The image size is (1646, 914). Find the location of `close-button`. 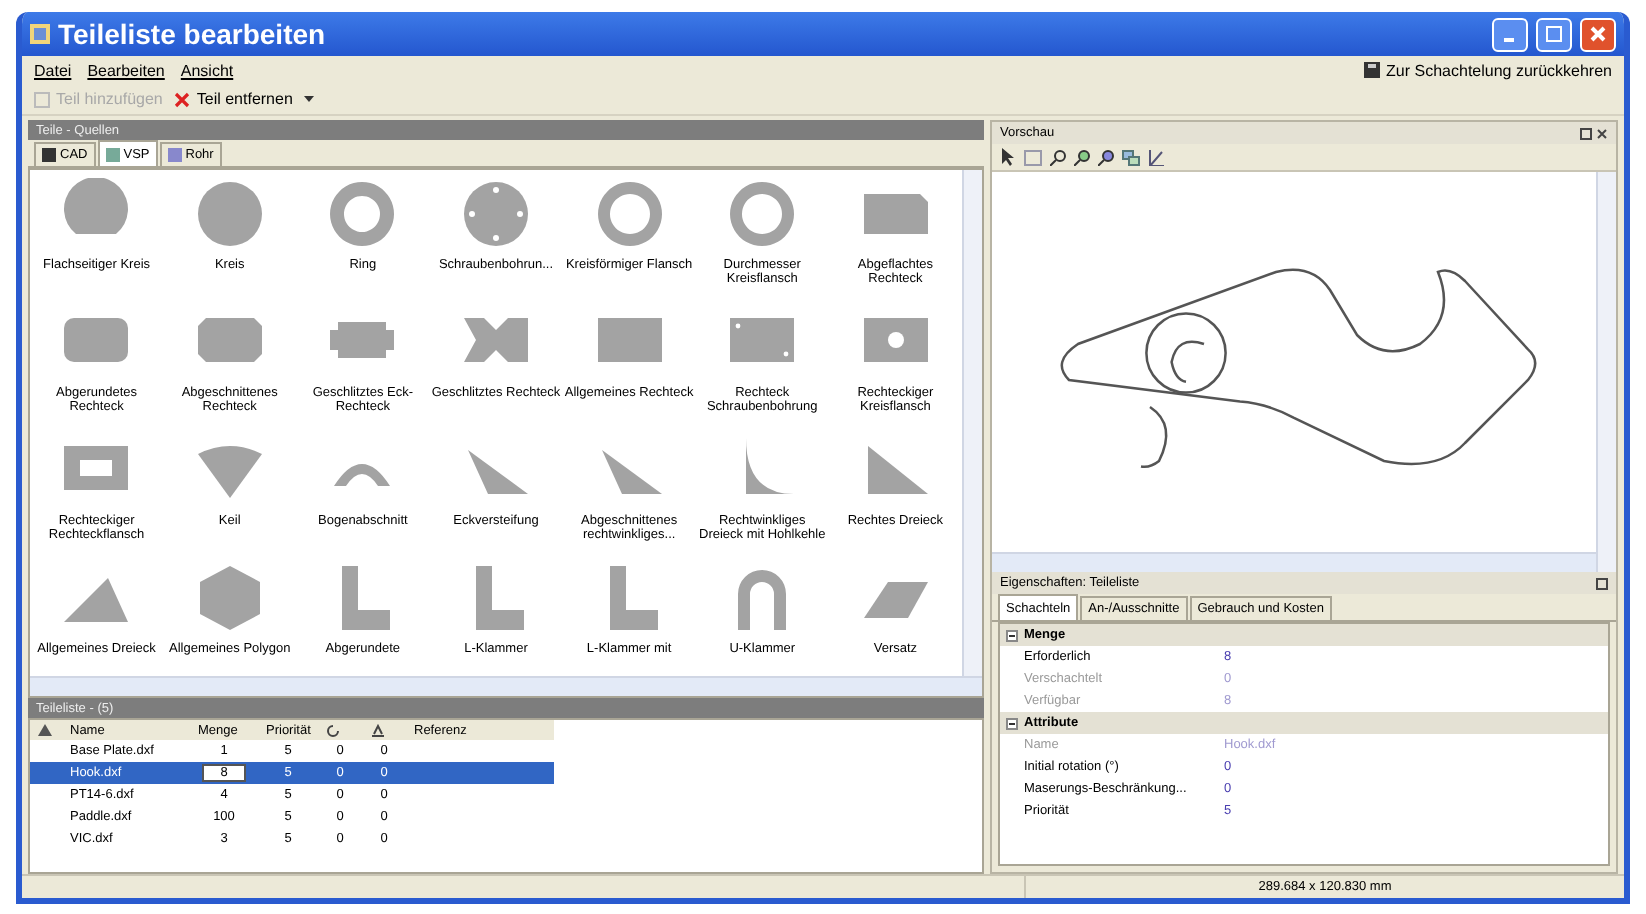

close-button is located at coordinates (1598, 34).